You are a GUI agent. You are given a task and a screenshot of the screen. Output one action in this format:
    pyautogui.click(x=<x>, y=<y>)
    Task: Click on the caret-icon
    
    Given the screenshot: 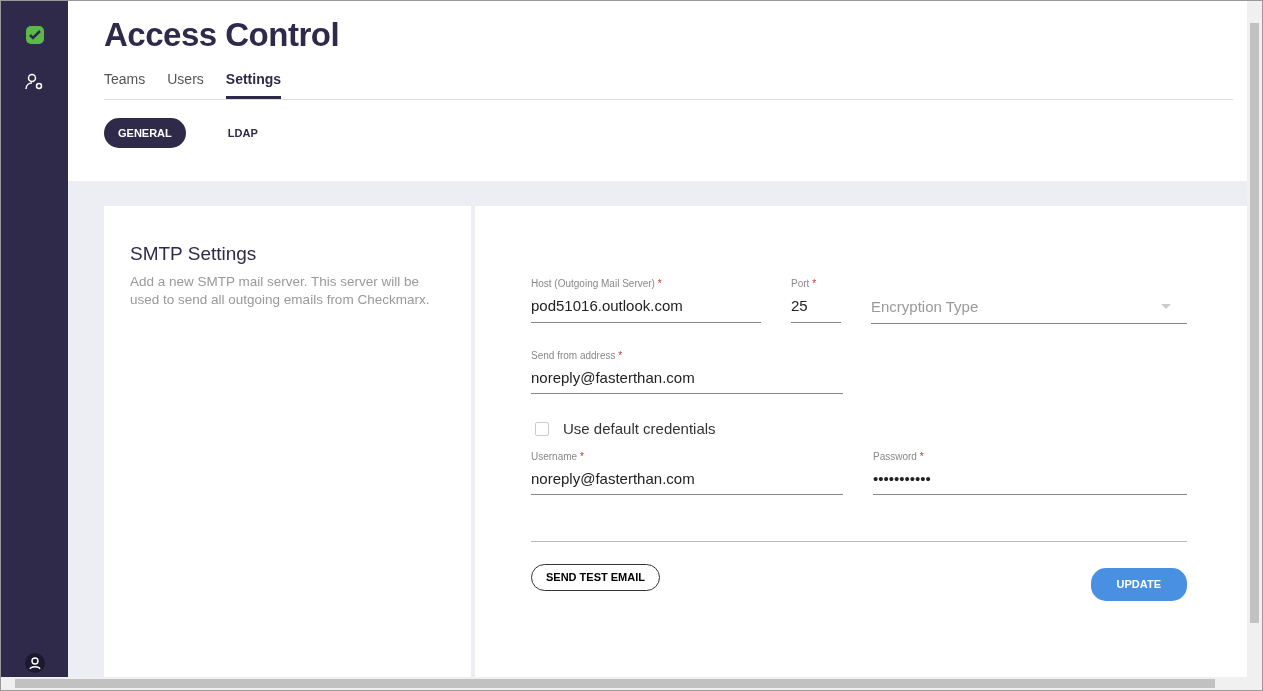 What is the action you would take?
    pyautogui.click(x=1166, y=307)
    